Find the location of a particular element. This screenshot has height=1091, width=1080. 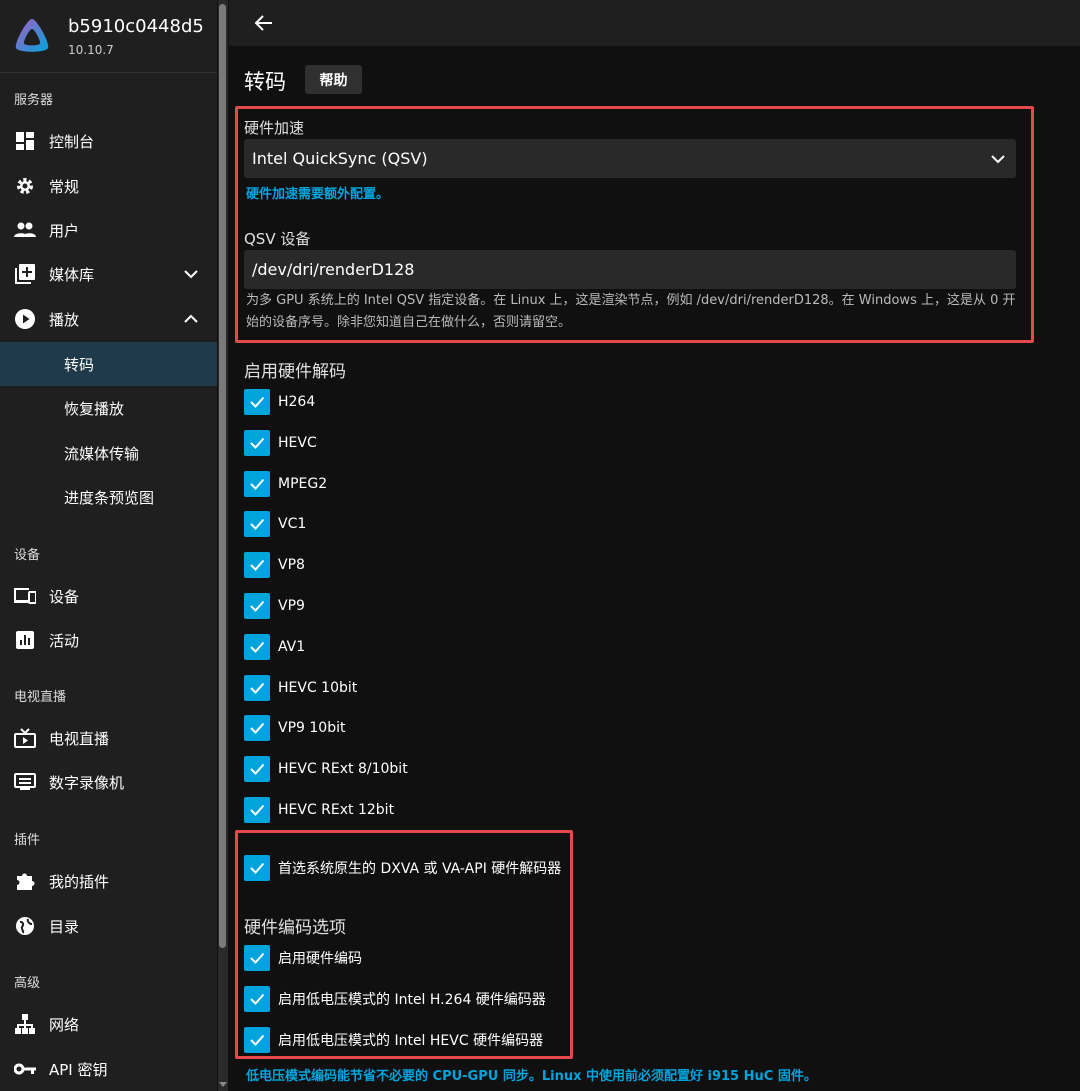

codec-checkbox-row: HEVC 10bit is located at coordinates (300, 688).